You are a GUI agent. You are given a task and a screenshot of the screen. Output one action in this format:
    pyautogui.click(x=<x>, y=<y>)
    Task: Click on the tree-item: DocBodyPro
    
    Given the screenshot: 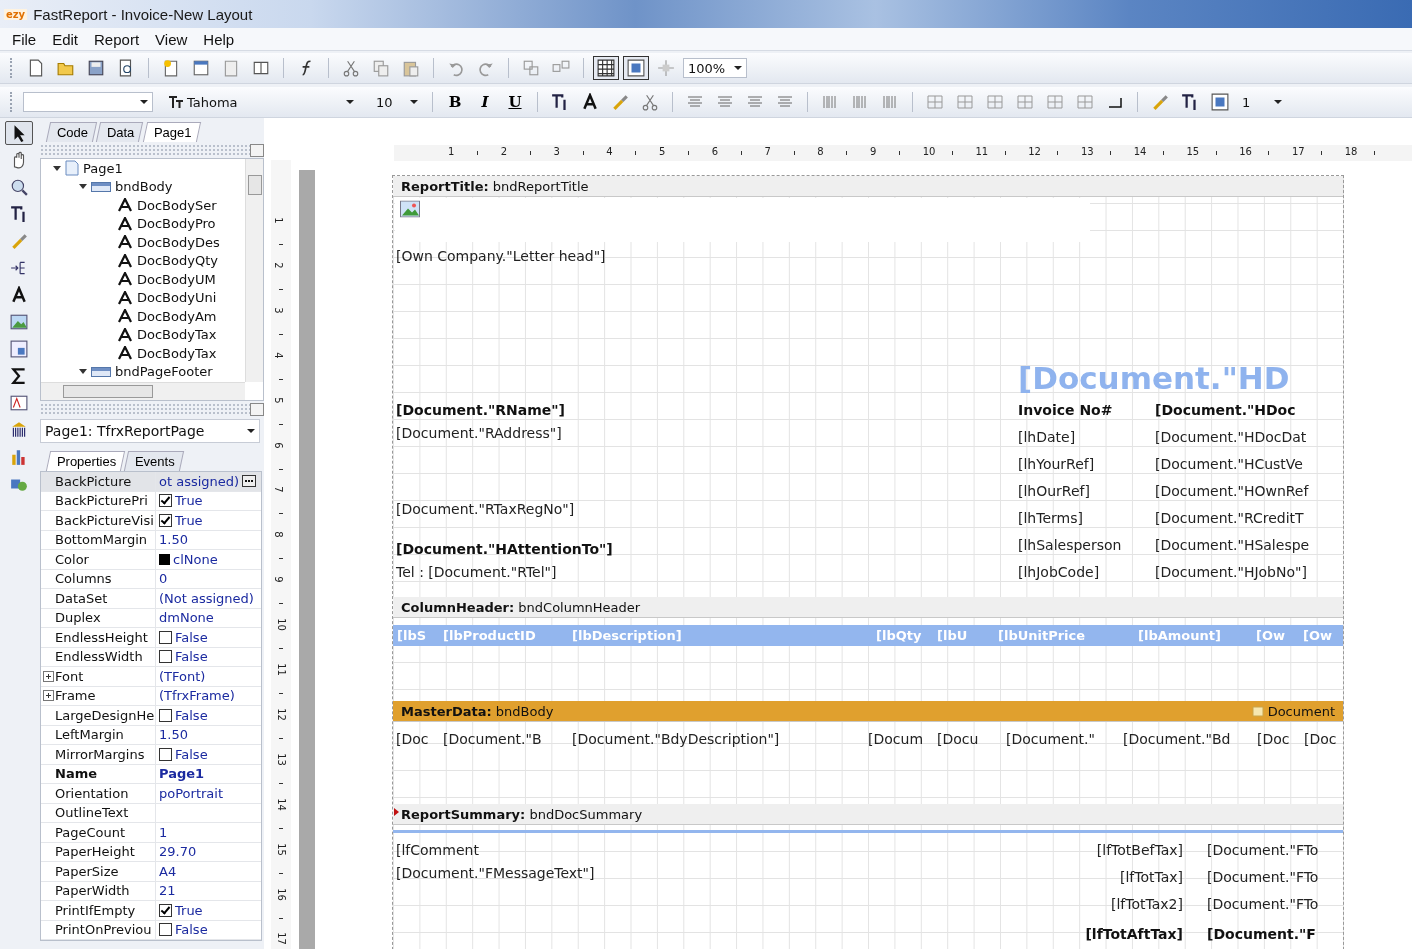 What is the action you would take?
    pyautogui.click(x=176, y=224)
    